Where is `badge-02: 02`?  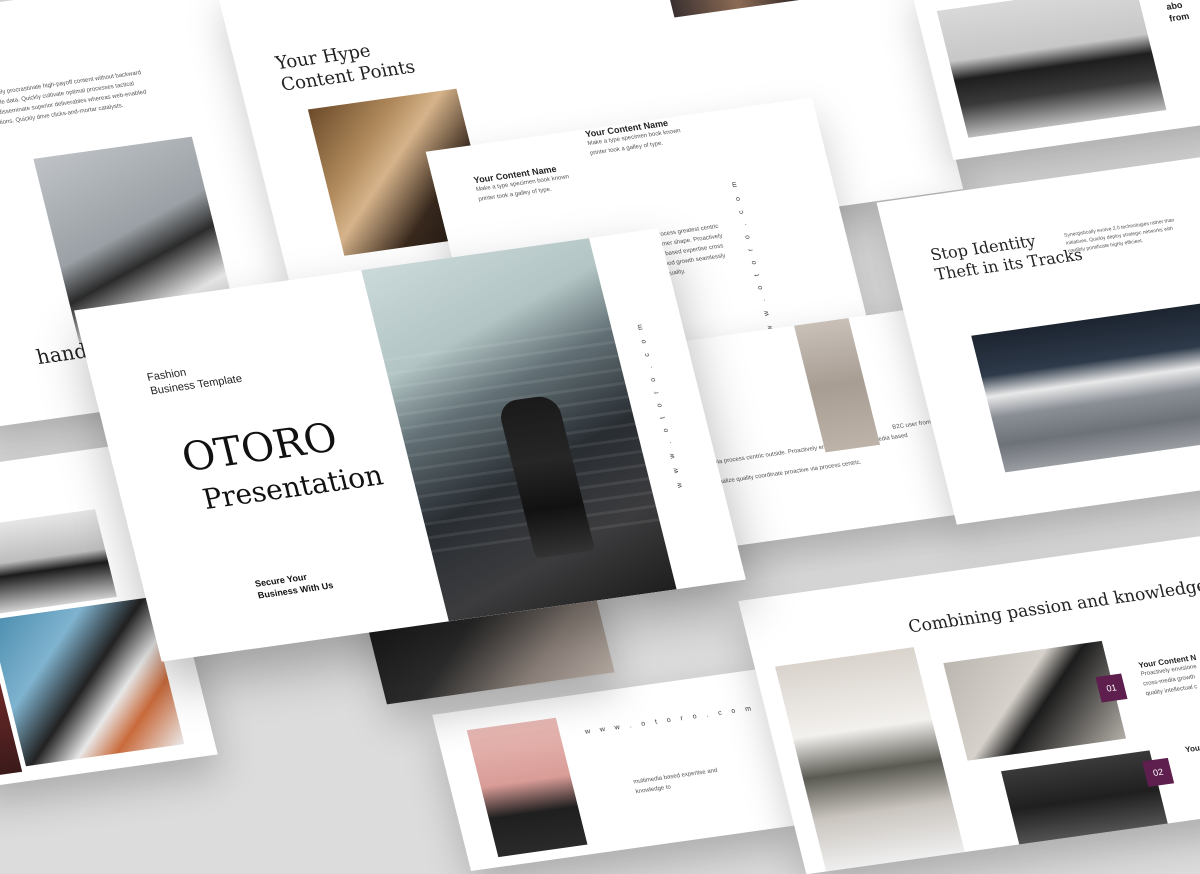 badge-02: 02 is located at coordinates (1158, 772).